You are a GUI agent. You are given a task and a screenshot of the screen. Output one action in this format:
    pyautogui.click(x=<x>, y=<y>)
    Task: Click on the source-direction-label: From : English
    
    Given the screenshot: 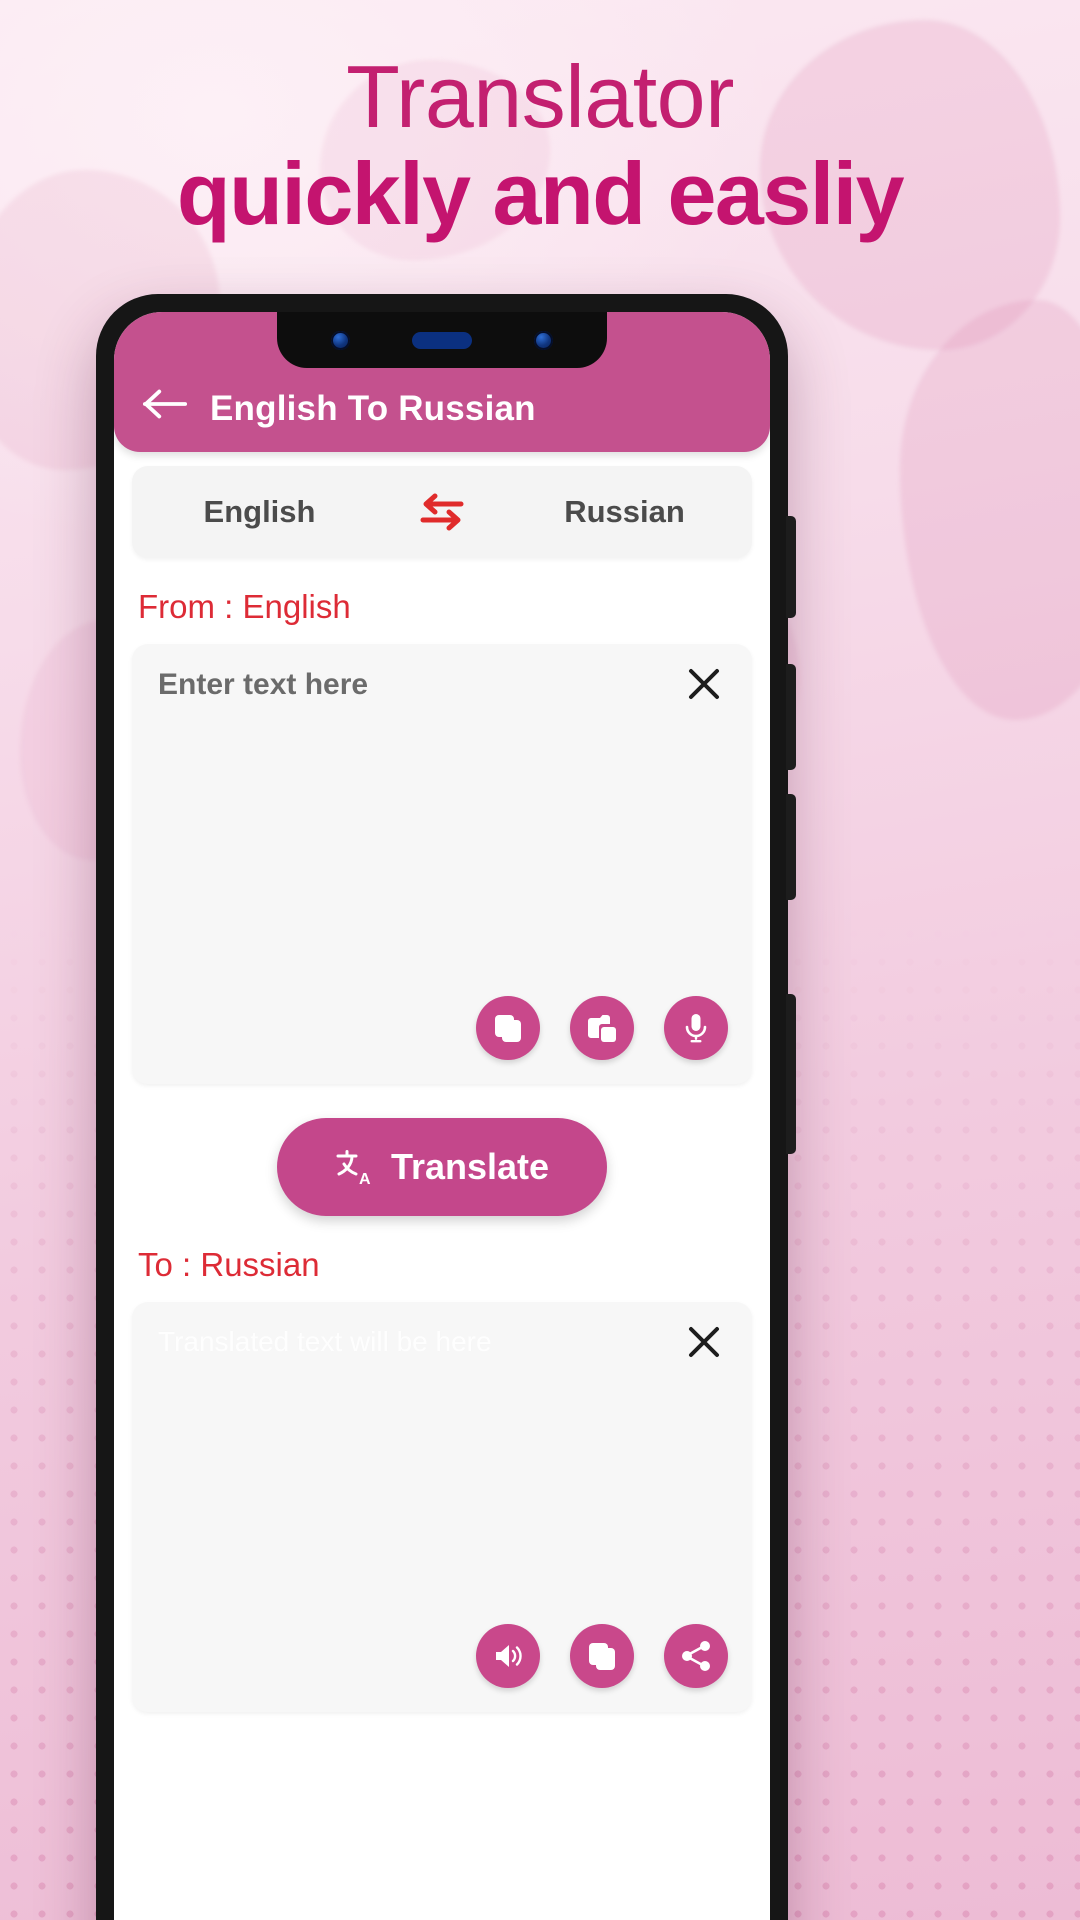 What is the action you would take?
    pyautogui.click(x=244, y=606)
    